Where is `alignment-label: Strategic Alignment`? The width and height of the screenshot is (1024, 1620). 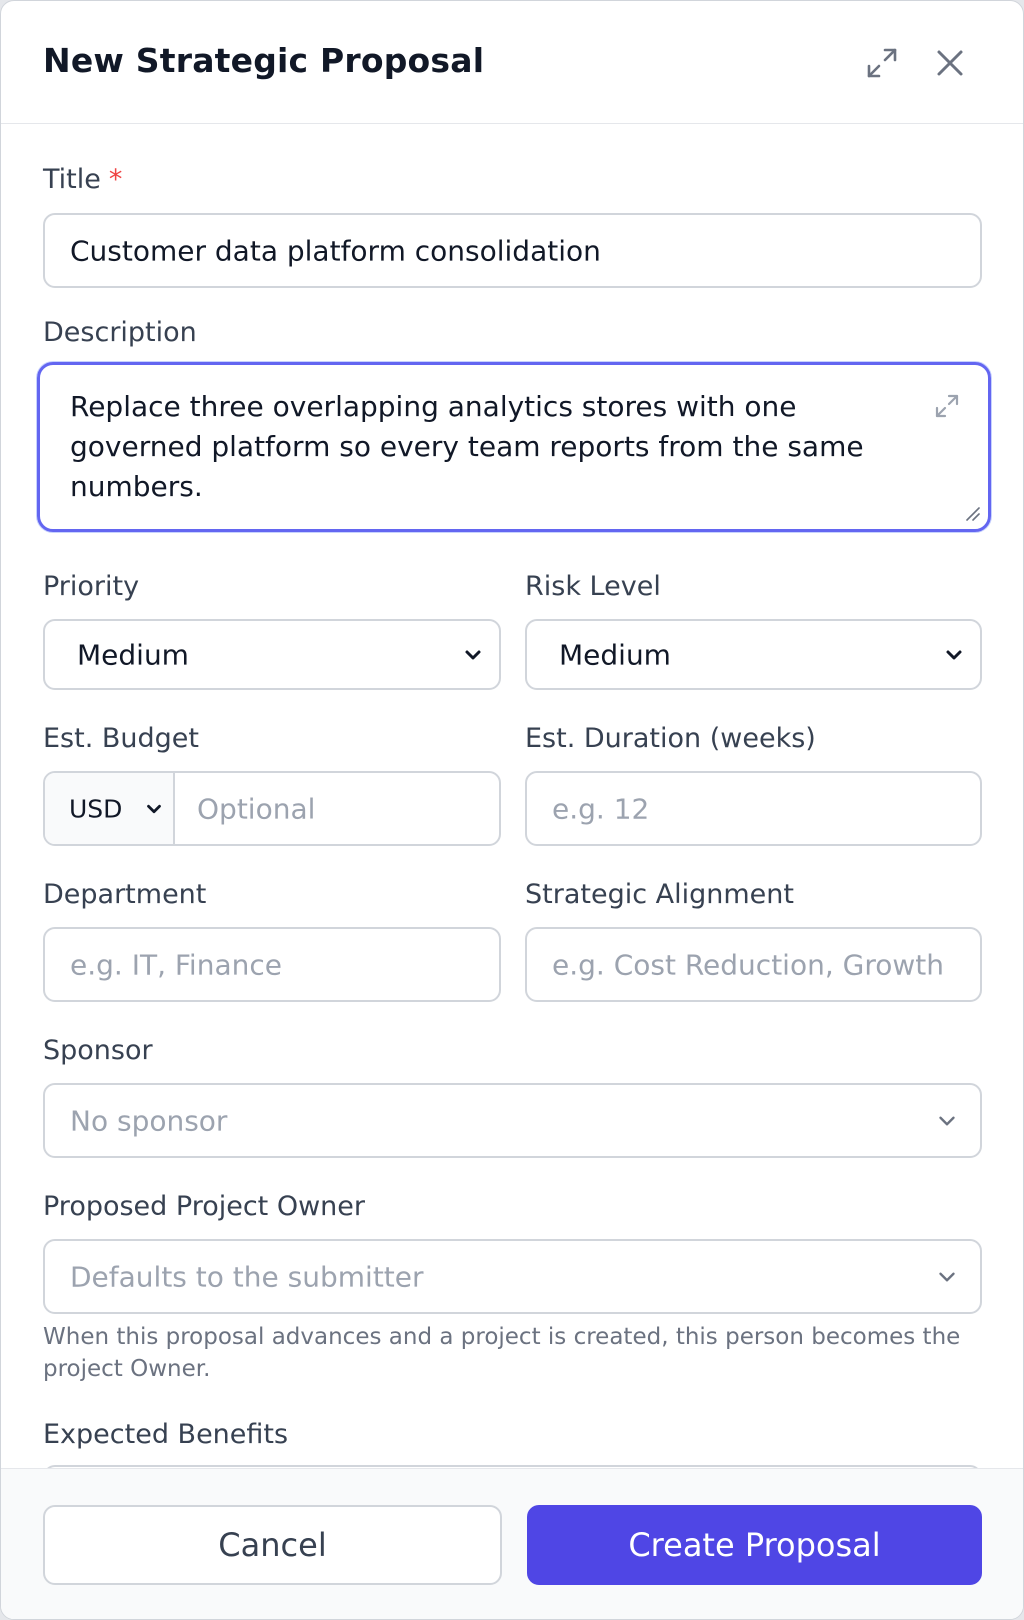
alignment-label: Strategic Alignment is located at coordinates (659, 894).